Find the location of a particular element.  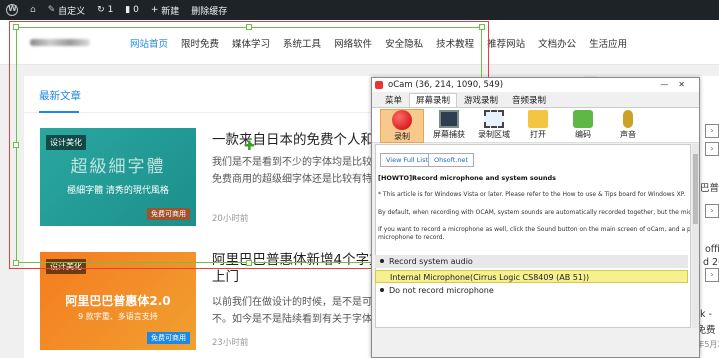

clear-cache-link: 删除缓存 is located at coordinates (209, 10).